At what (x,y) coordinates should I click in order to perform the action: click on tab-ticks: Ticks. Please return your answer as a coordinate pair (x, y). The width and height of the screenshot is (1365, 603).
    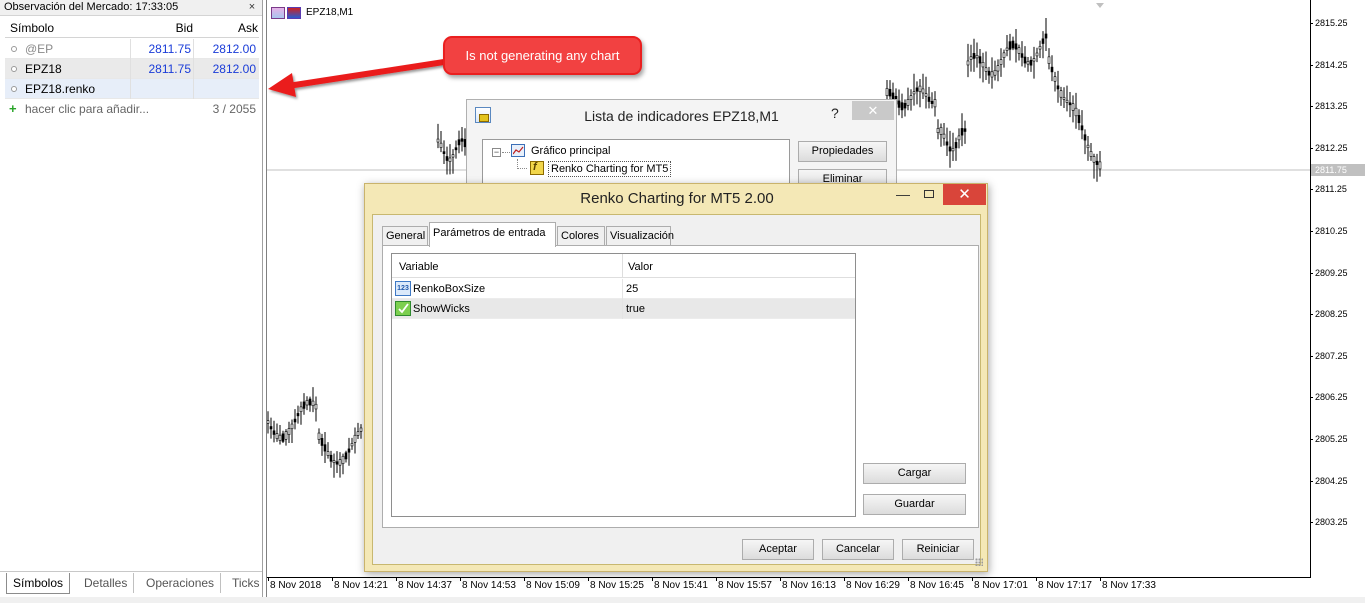
    Looking at the image, I should click on (246, 583).